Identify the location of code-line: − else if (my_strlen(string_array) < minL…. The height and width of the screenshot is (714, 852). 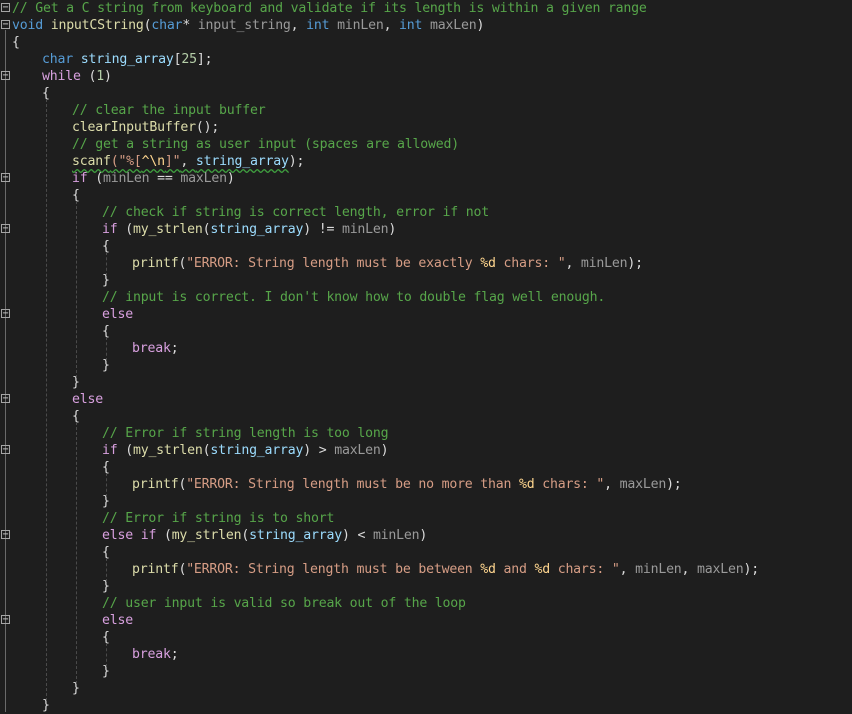
(426, 535).